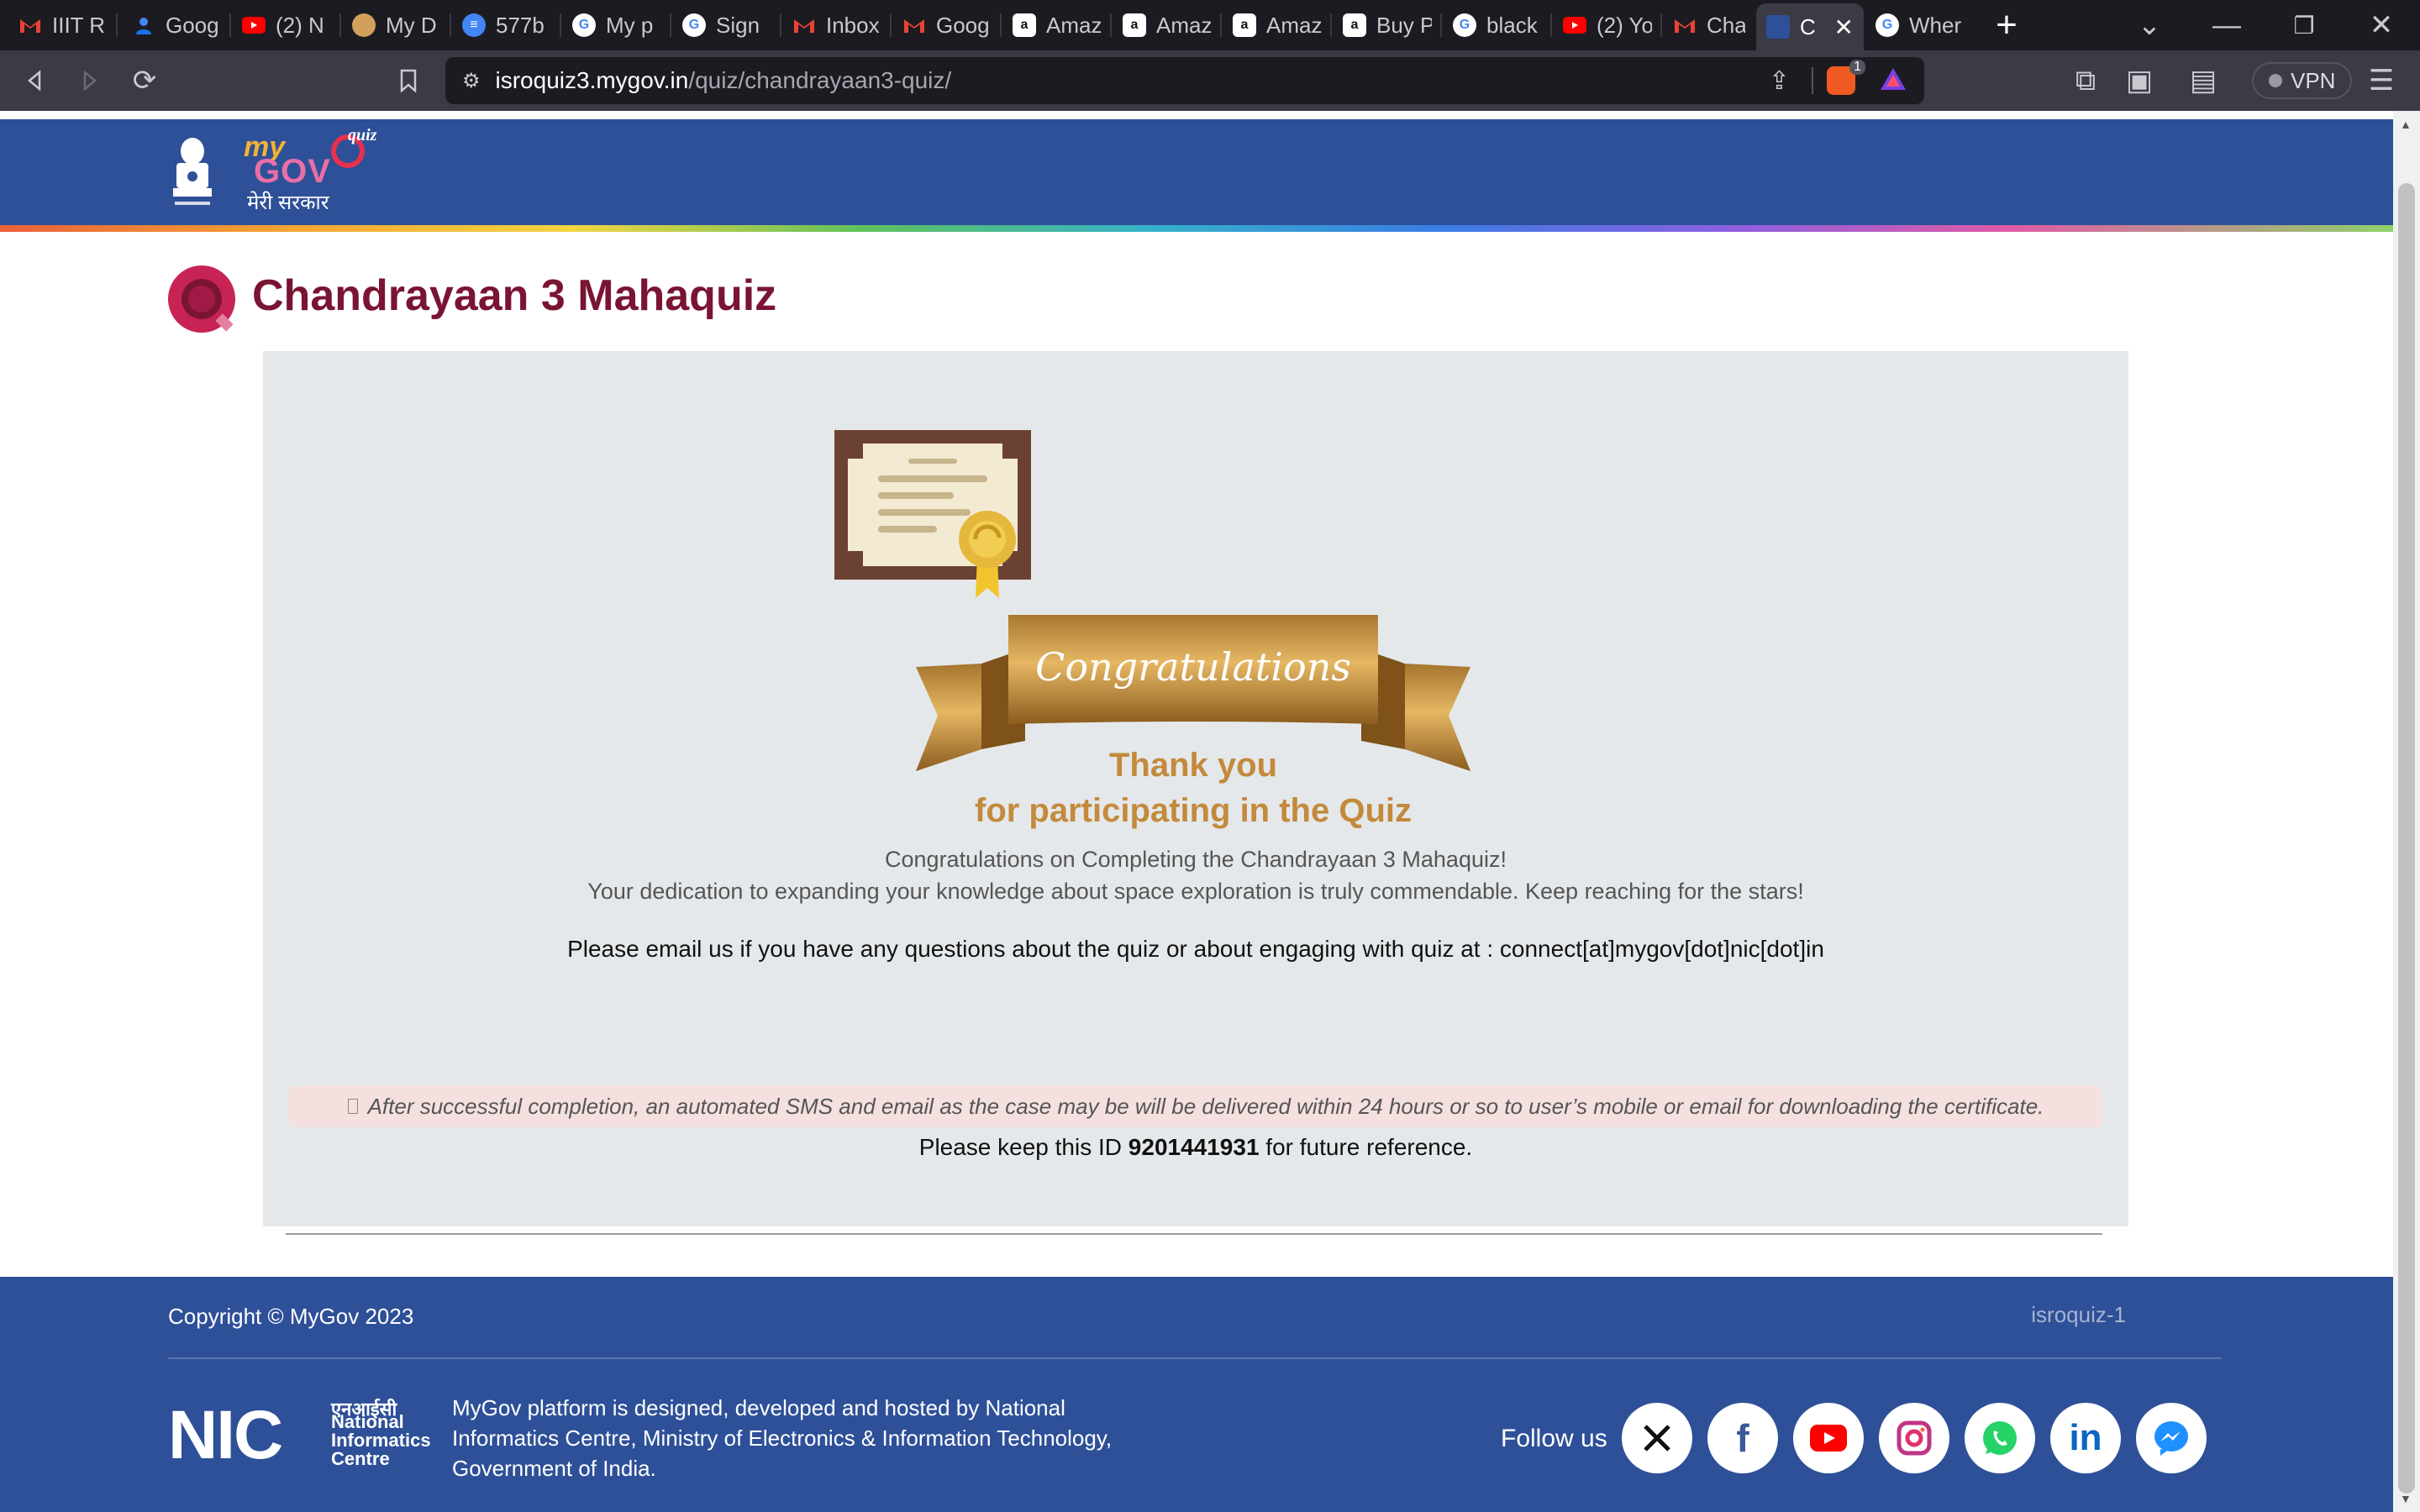  I want to click on tab-title: My p, so click(630, 25).